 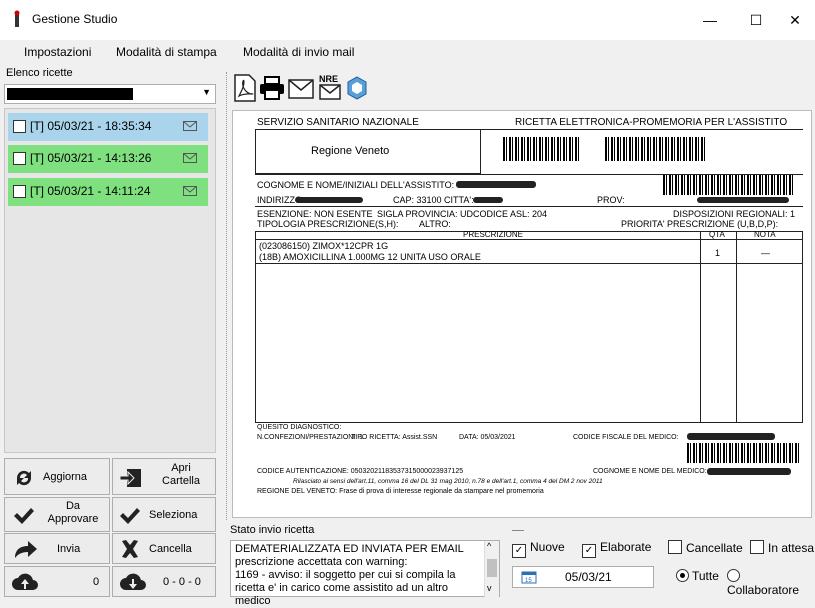 I want to click on data-ricetta: DATA: 05/03/2021, so click(x=487, y=437).